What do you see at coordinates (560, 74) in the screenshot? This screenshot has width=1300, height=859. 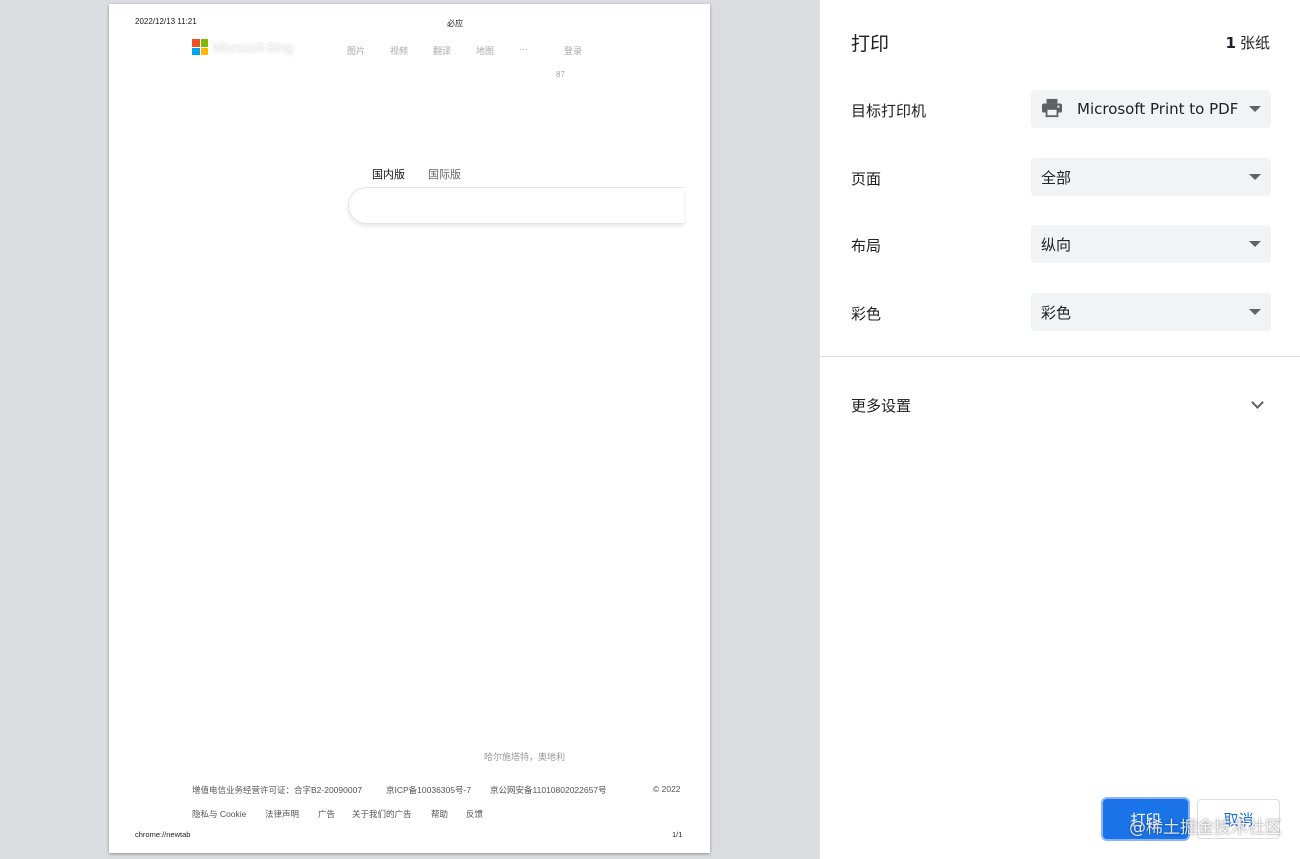 I see `rewards-count: 87` at bounding box center [560, 74].